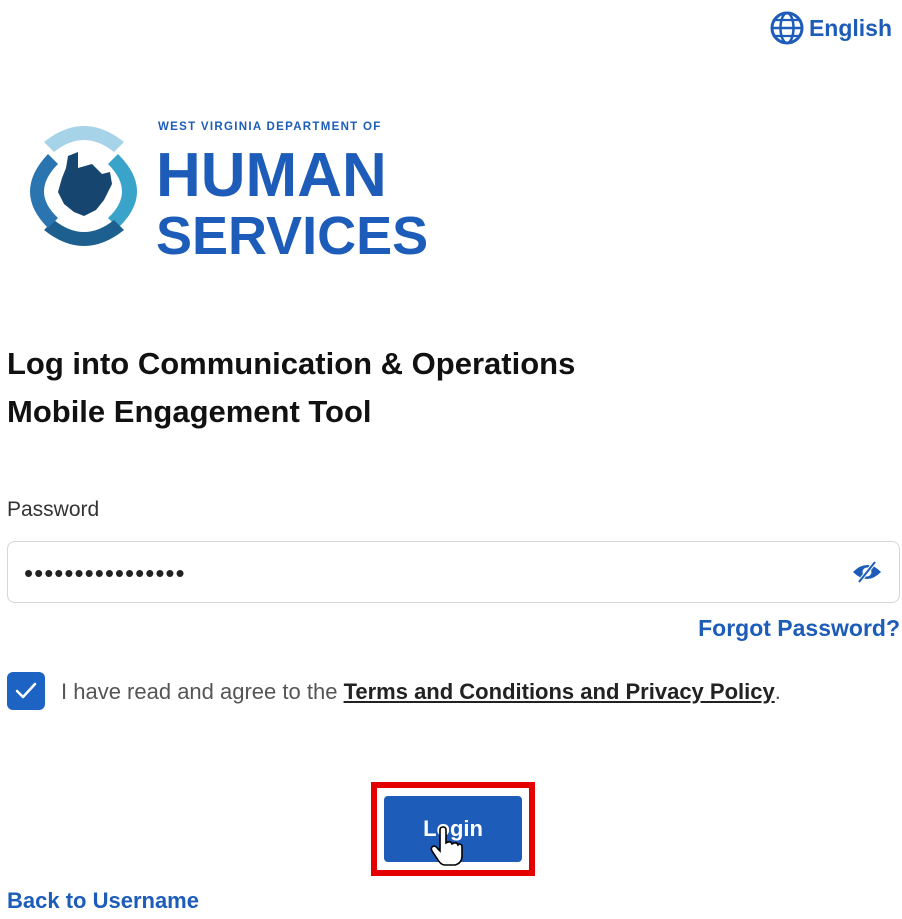 This screenshot has width=902, height=919. Describe the element at coordinates (83, 186) in the screenshot. I see `logo-emblem` at that location.